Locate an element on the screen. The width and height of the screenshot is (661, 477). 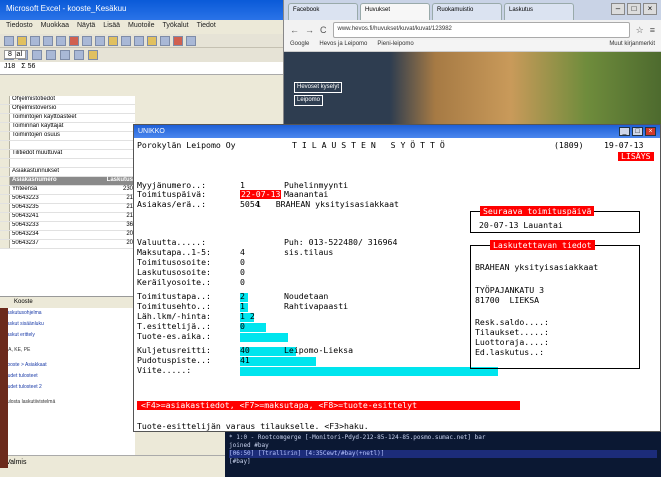
menu-item: Lisää is located at coordinates (111, 27).